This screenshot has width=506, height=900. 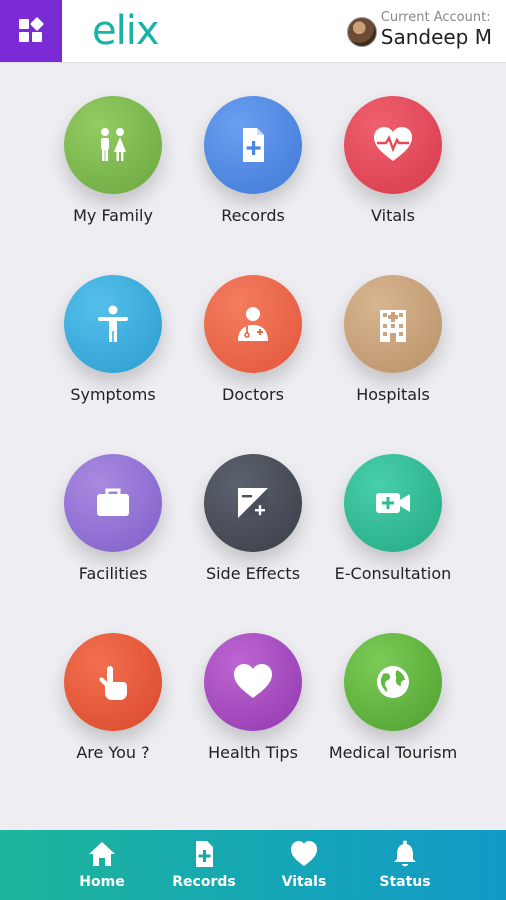 What do you see at coordinates (253, 573) in the screenshot?
I see `tile-label: Side Effects` at bounding box center [253, 573].